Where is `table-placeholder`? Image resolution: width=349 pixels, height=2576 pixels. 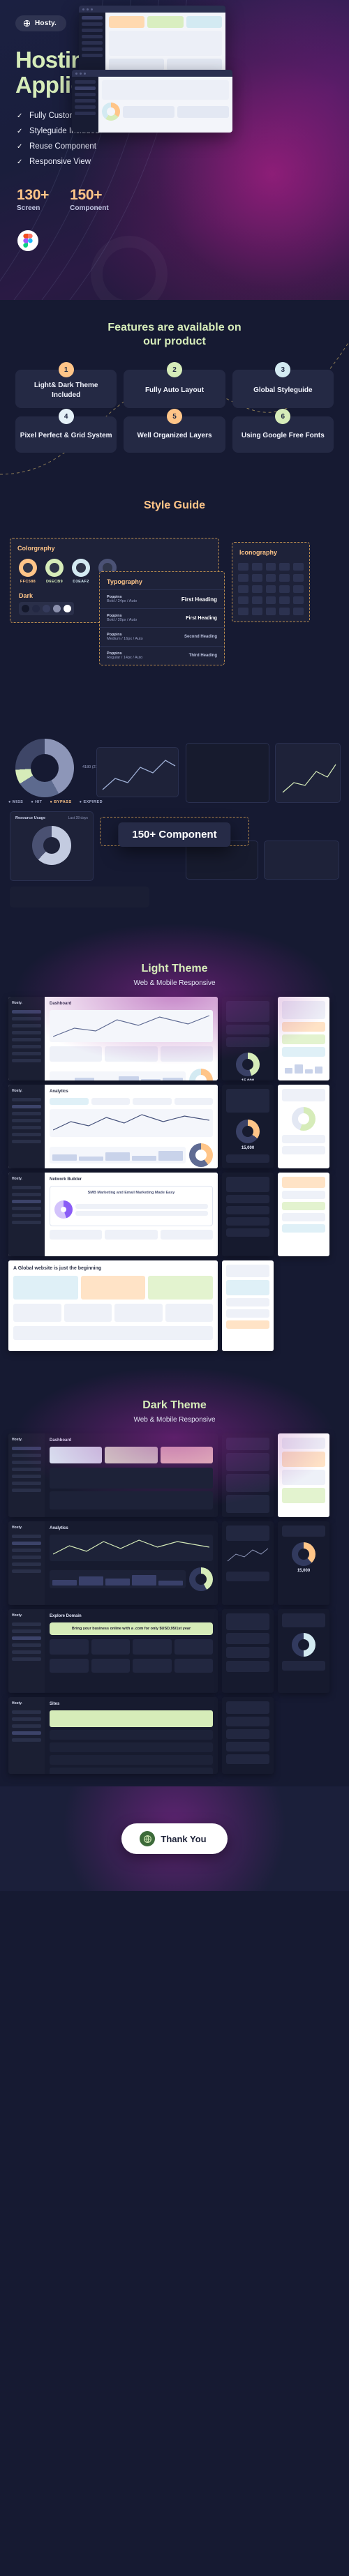
table-placeholder is located at coordinates (131, 1478).